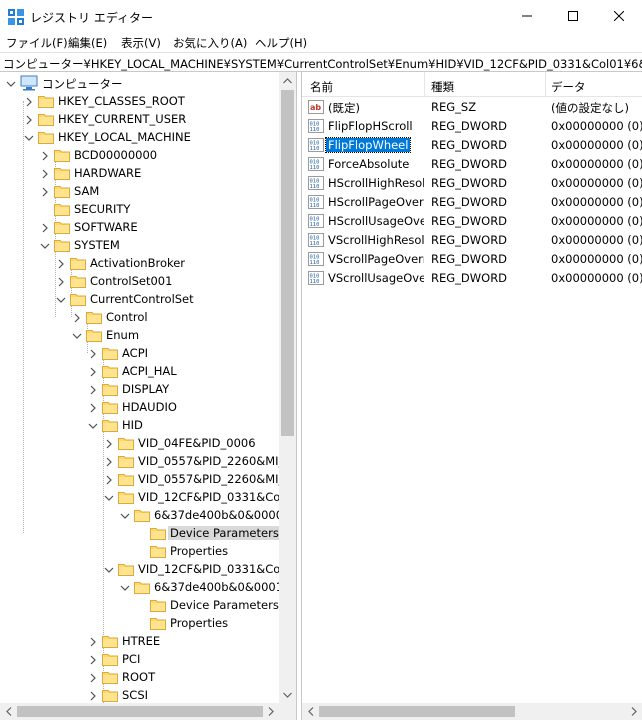  Describe the element at coordinates (140, 677) in the screenshot. I see `tree-node: ROOT` at that location.